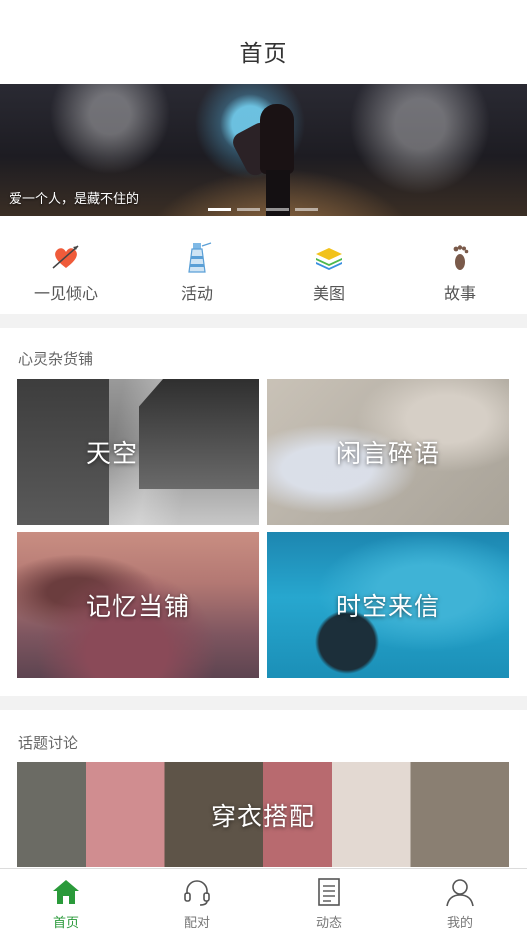  Describe the element at coordinates (461, 257) in the screenshot. I see `footprint-icon` at that location.